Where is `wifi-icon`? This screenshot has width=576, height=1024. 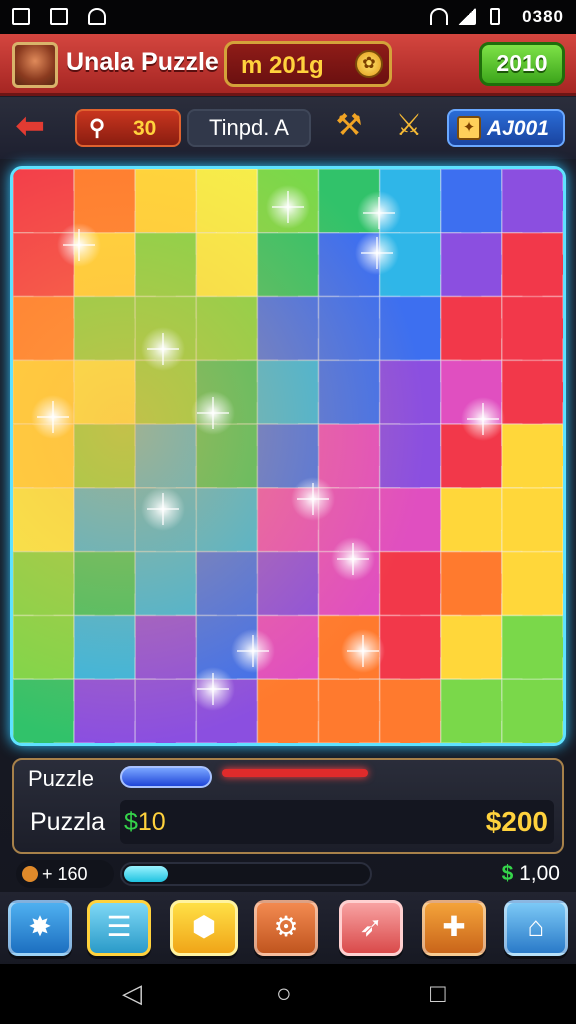 wifi-icon is located at coordinates (439, 16).